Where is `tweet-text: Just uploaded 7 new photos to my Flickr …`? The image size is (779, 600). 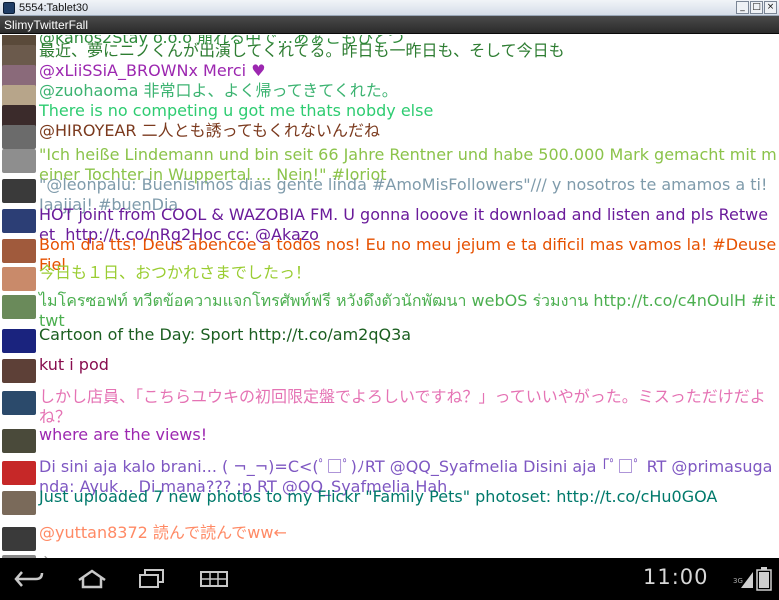
tweet-text: Just uploaded 7 new photos to my Flickr … is located at coordinates (378, 496).